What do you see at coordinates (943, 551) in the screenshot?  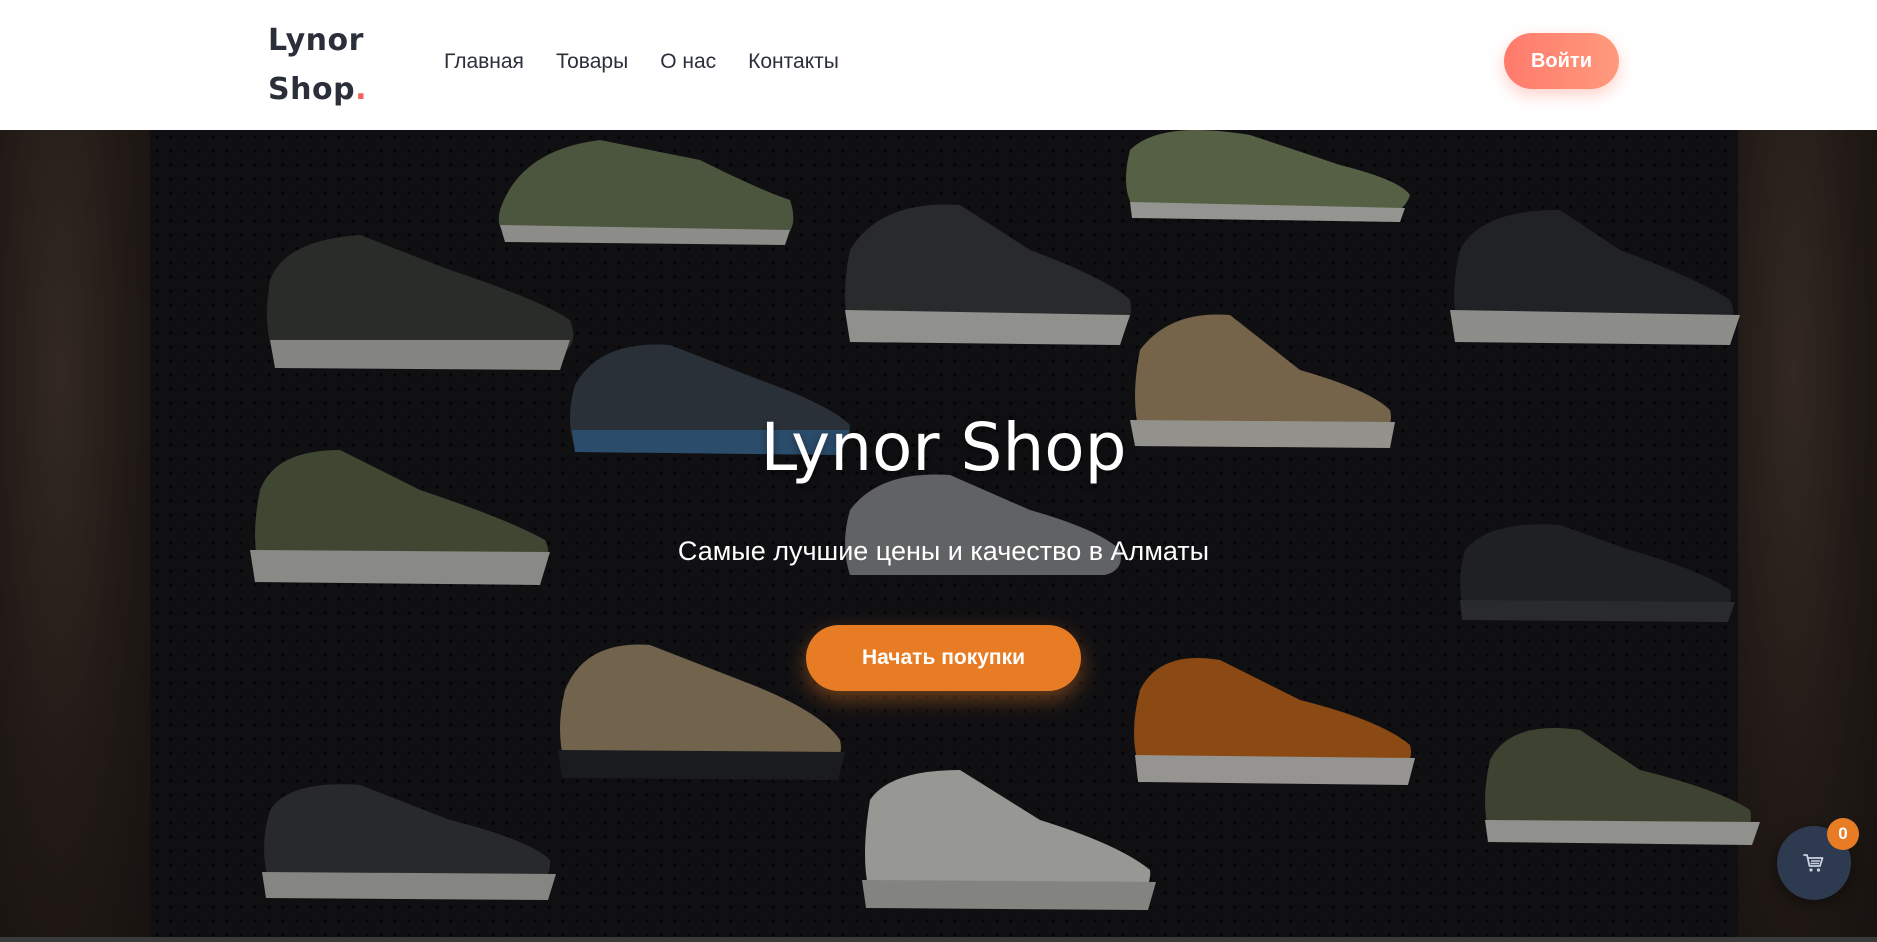 I see `hero-subtitle: Самые лучшие цены и качество в Алматы` at bounding box center [943, 551].